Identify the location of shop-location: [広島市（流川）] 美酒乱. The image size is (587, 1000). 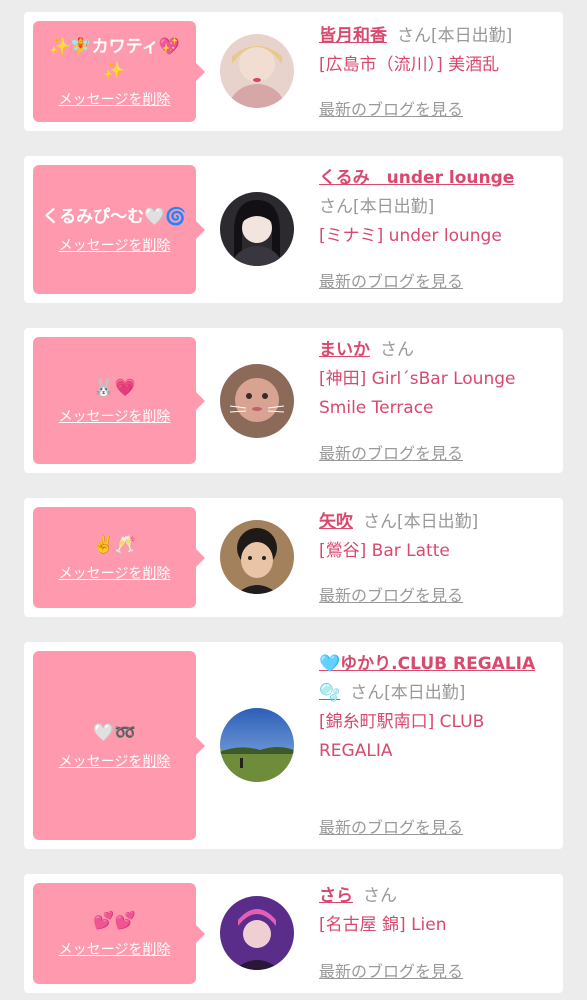
(409, 65).